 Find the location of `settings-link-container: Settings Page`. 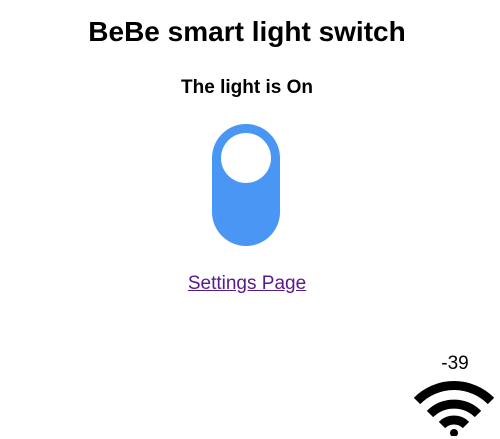

settings-link-container: Settings Page is located at coordinates (247, 284).